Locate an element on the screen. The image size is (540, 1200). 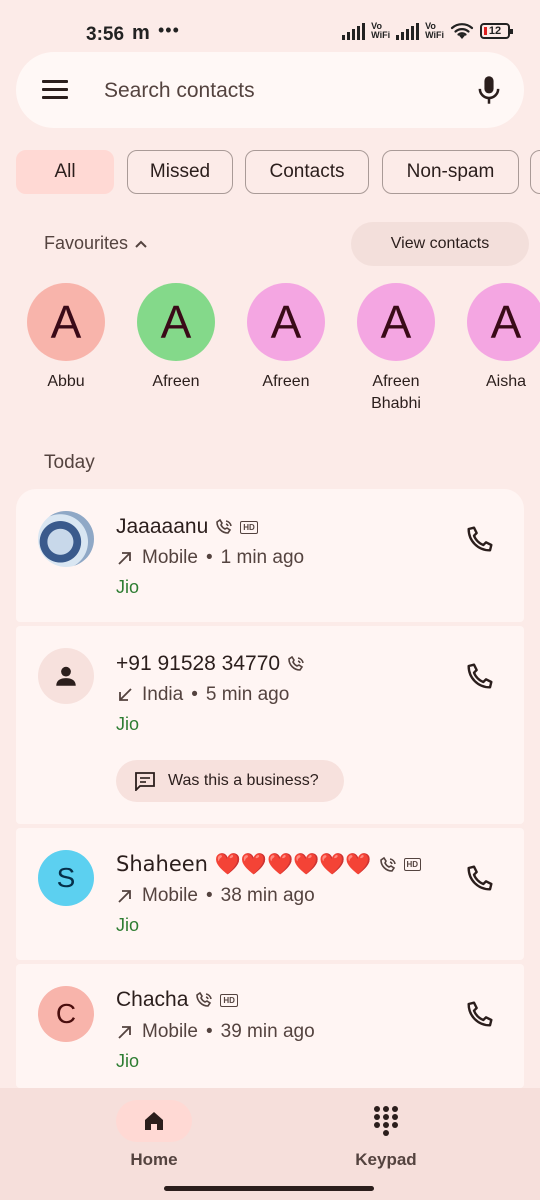
business-prompt-label: Was this a business? is located at coordinates (243, 780).